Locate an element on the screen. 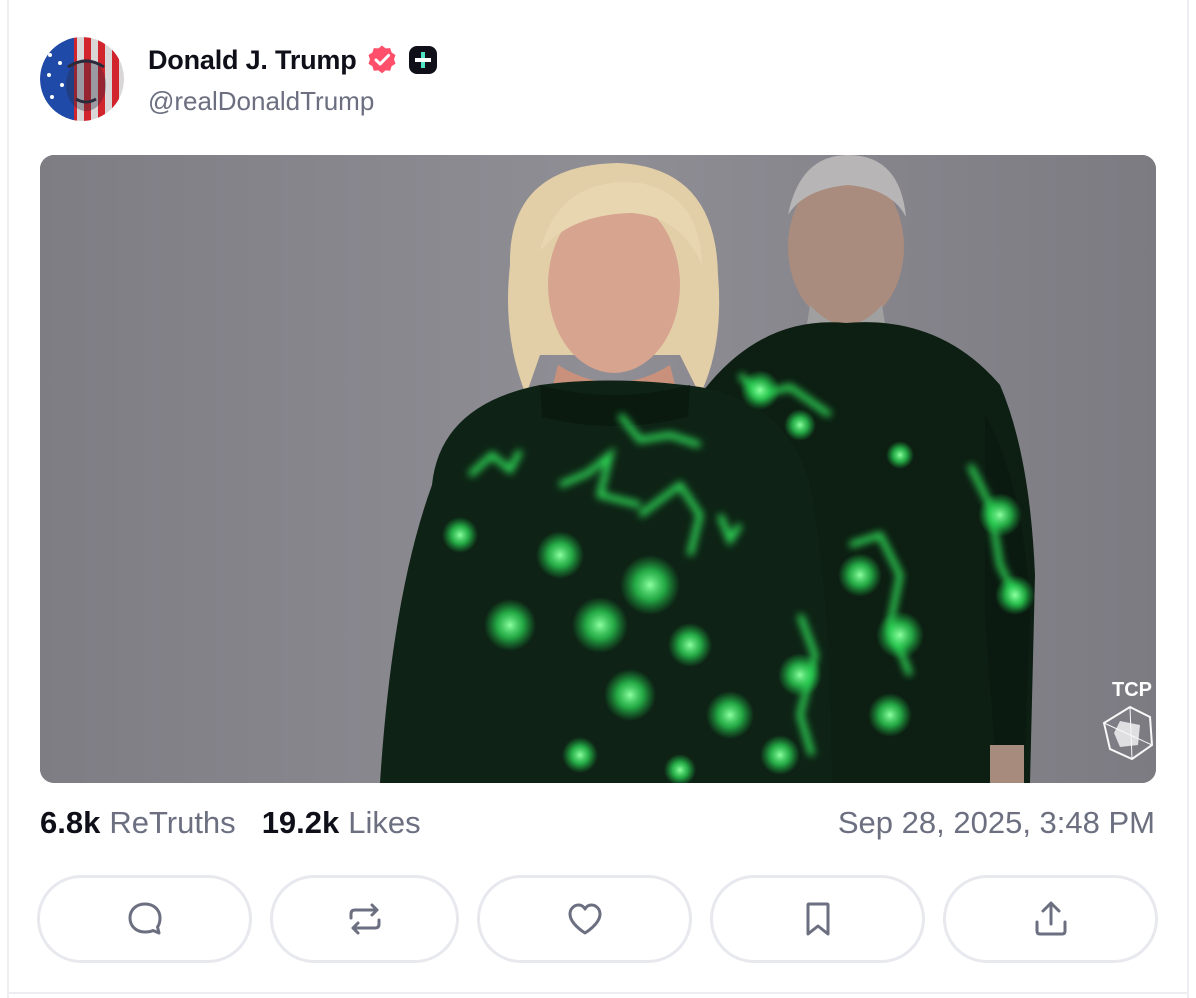 This screenshot has width=1196, height=998. reply-button is located at coordinates (144, 919).